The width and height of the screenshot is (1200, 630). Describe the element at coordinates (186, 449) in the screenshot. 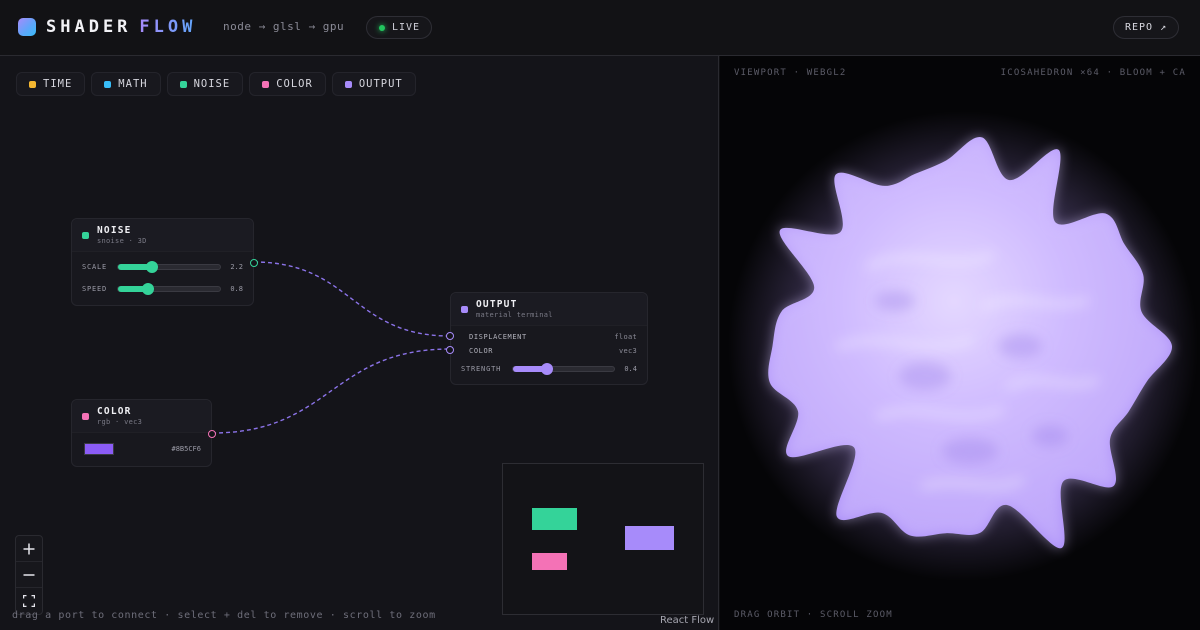

I see `color-hex-value: #8B5CF6` at that location.